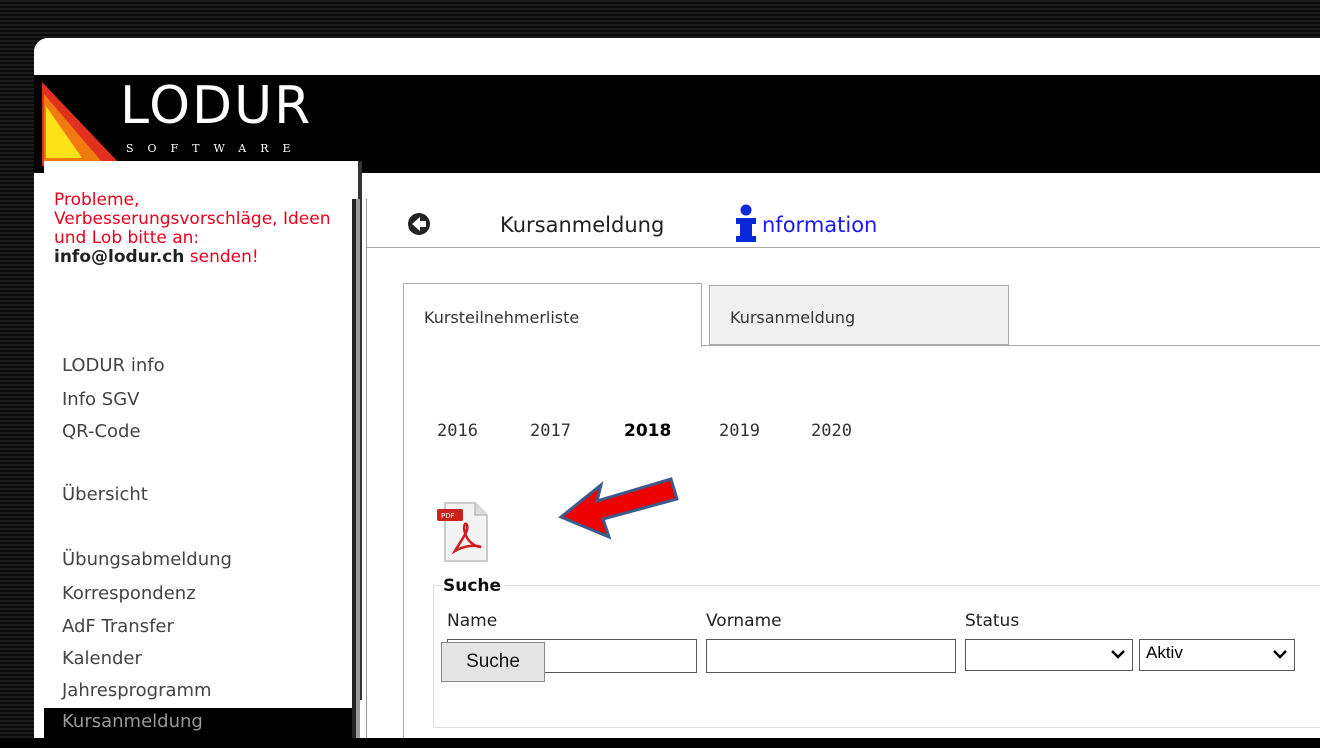 This screenshot has width=1320, height=748. I want to click on active-filter-select: Aktiv, so click(1217, 655).